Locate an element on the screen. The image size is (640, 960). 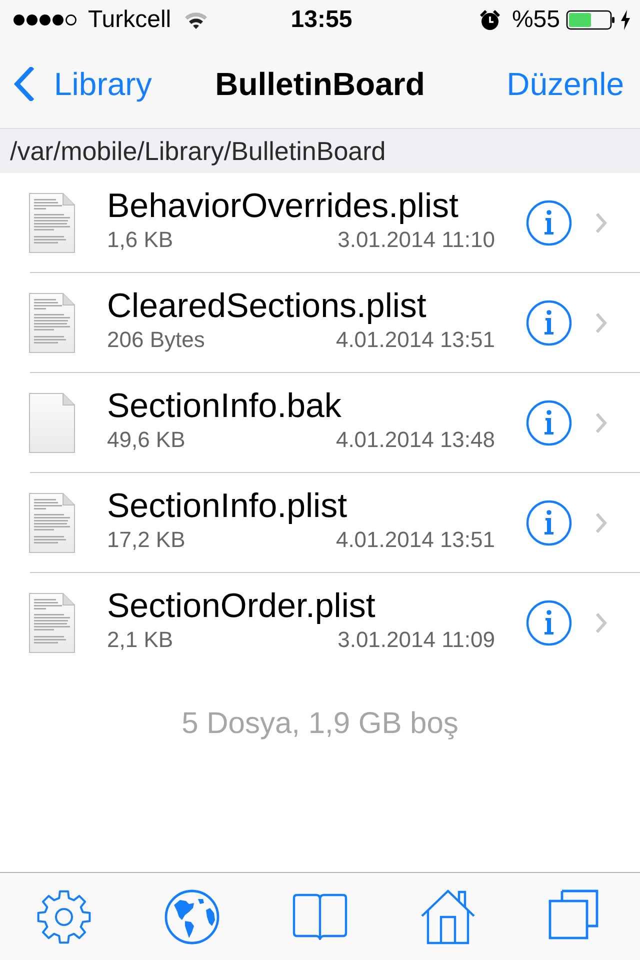
file-name: SectionInfo.bak is located at coordinates (224, 405).